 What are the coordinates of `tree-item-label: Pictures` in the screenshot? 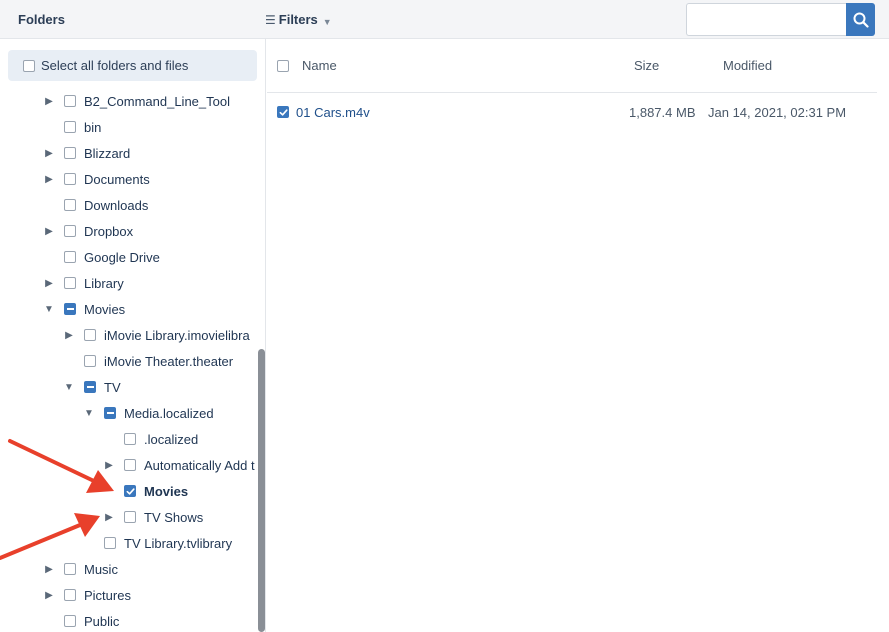 It's located at (107, 595).